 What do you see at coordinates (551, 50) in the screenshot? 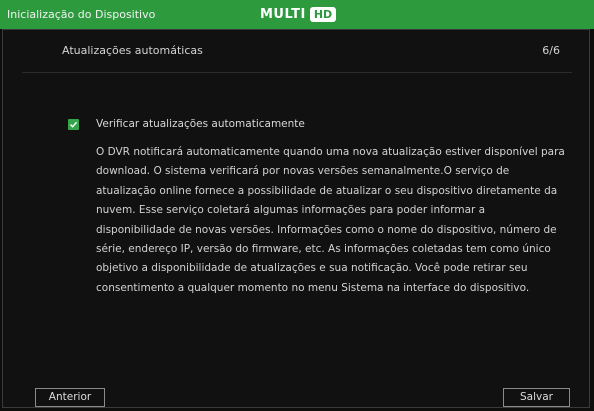
I see `step-counter: 6/6` at bounding box center [551, 50].